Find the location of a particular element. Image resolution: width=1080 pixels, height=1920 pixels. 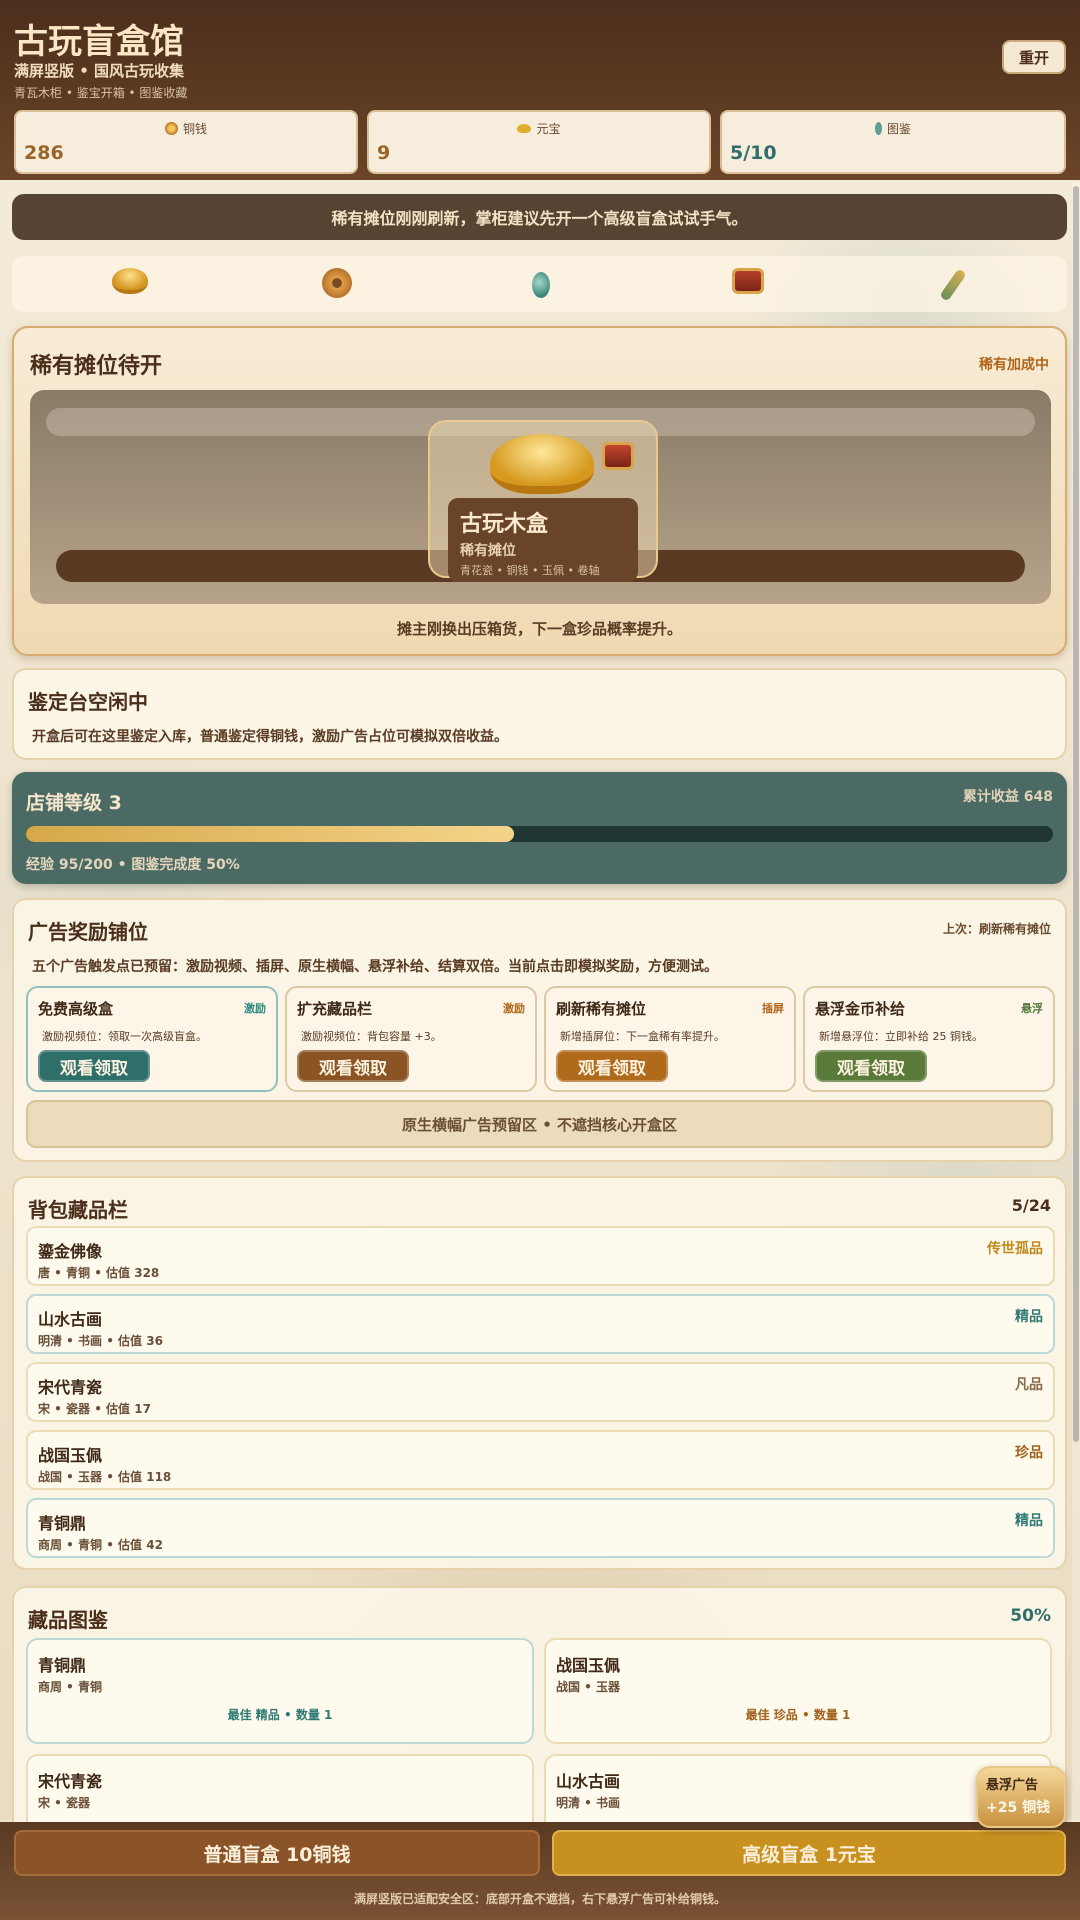

last-ad-action: 上次：刷新稀有摊位 is located at coordinates (996, 929).